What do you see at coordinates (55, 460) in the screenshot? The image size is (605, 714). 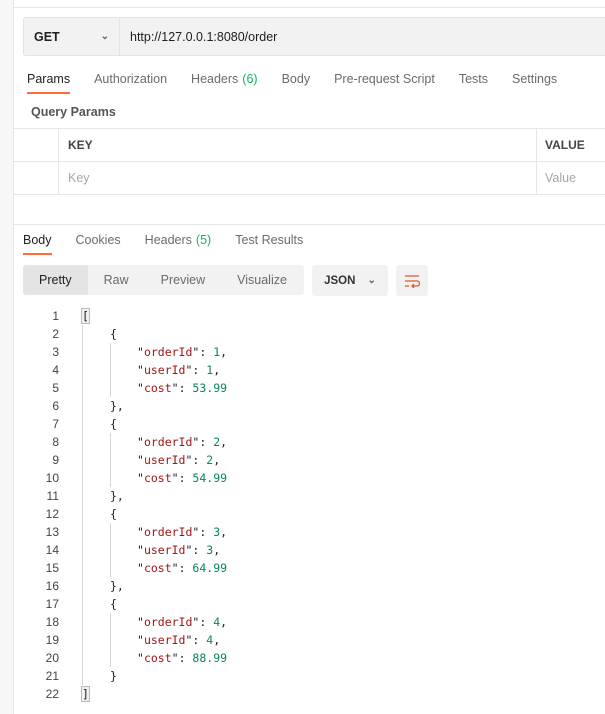 I see `line-number: 9` at bounding box center [55, 460].